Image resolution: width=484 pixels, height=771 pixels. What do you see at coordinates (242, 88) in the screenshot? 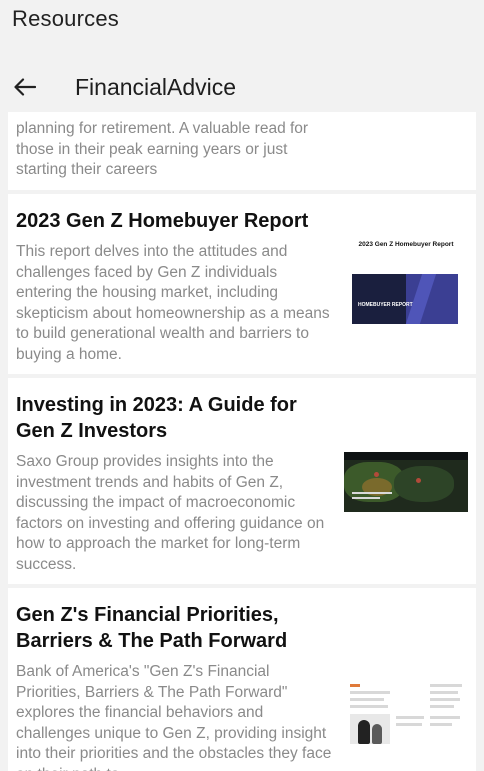
I see `nav-header: FinancialAdvice` at bounding box center [242, 88].